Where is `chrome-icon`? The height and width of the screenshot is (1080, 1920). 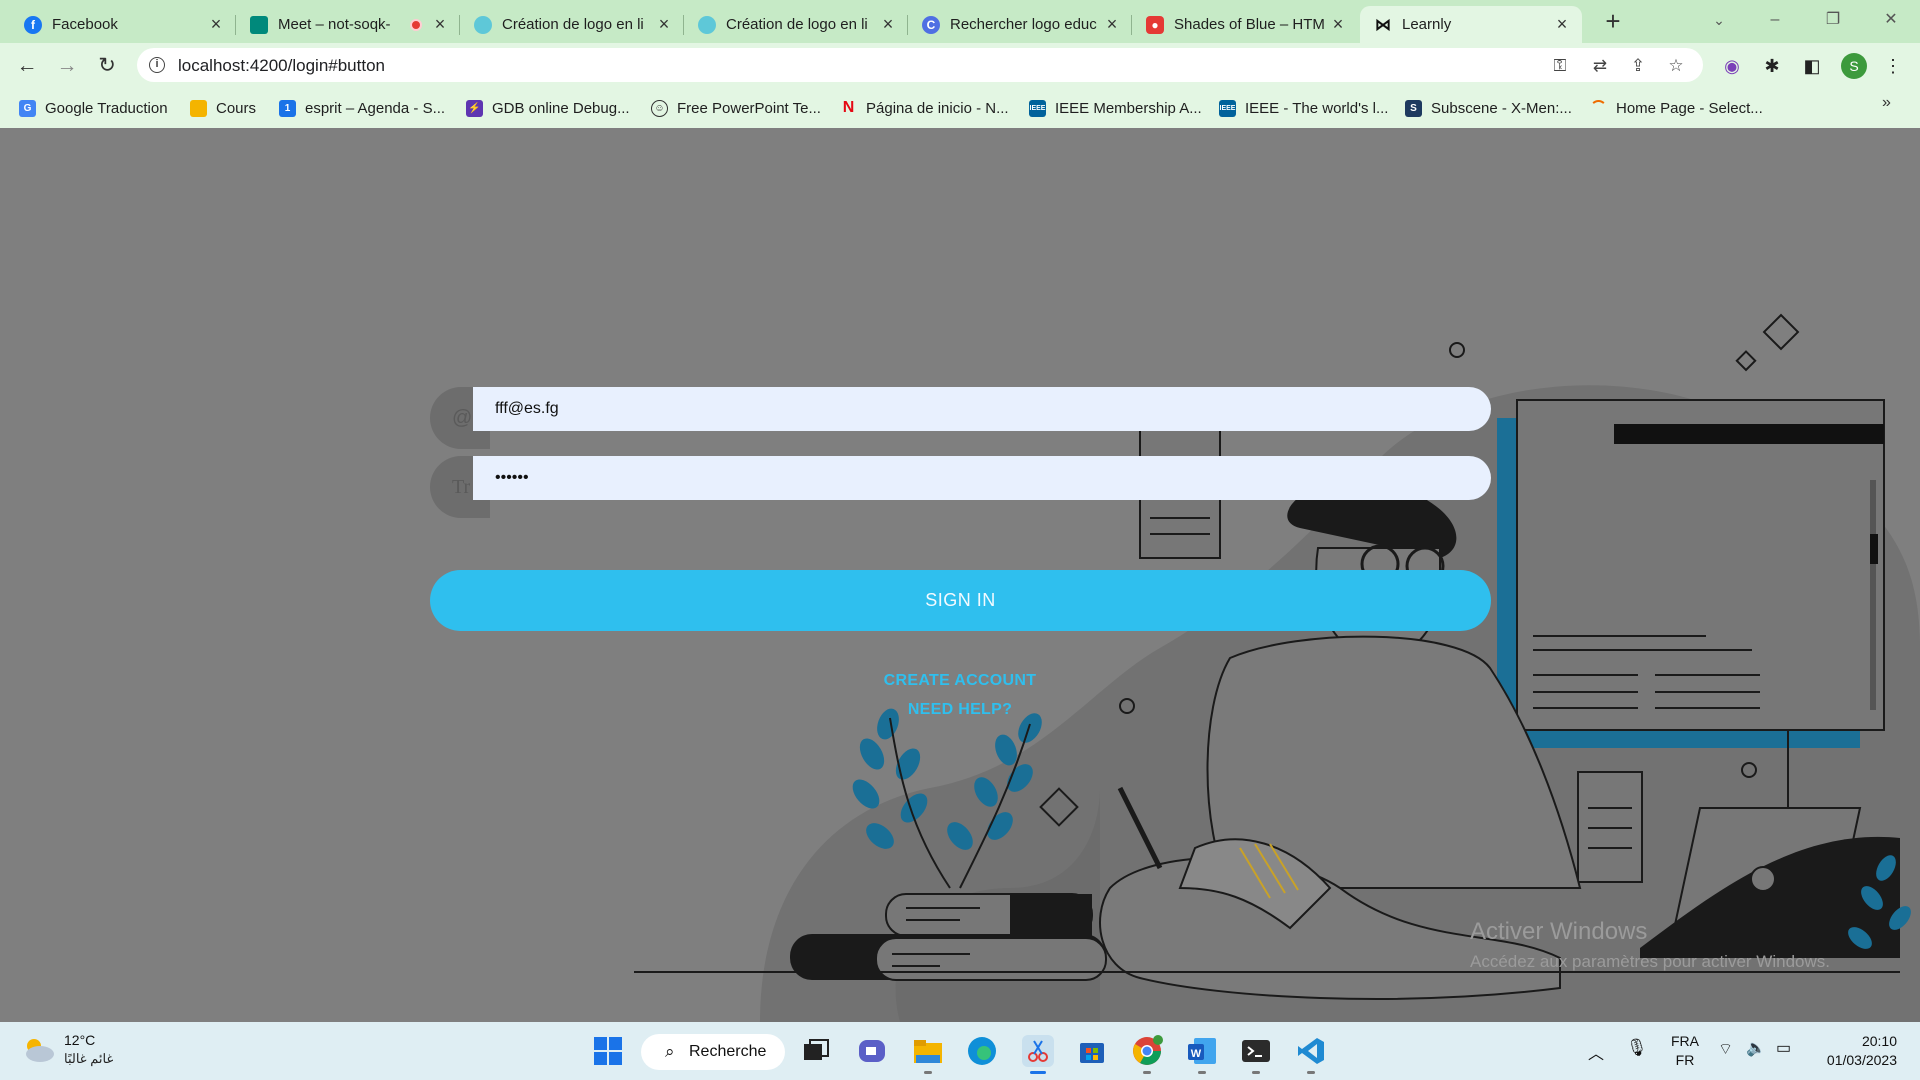 chrome-icon is located at coordinates (1147, 1054).